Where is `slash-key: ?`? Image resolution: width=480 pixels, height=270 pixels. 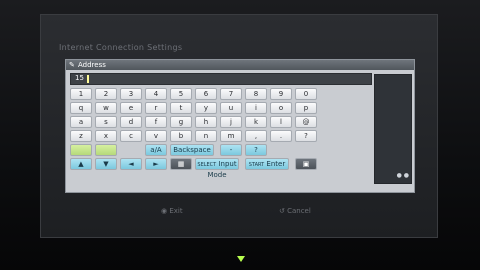
slash-key: ? is located at coordinates (256, 150).